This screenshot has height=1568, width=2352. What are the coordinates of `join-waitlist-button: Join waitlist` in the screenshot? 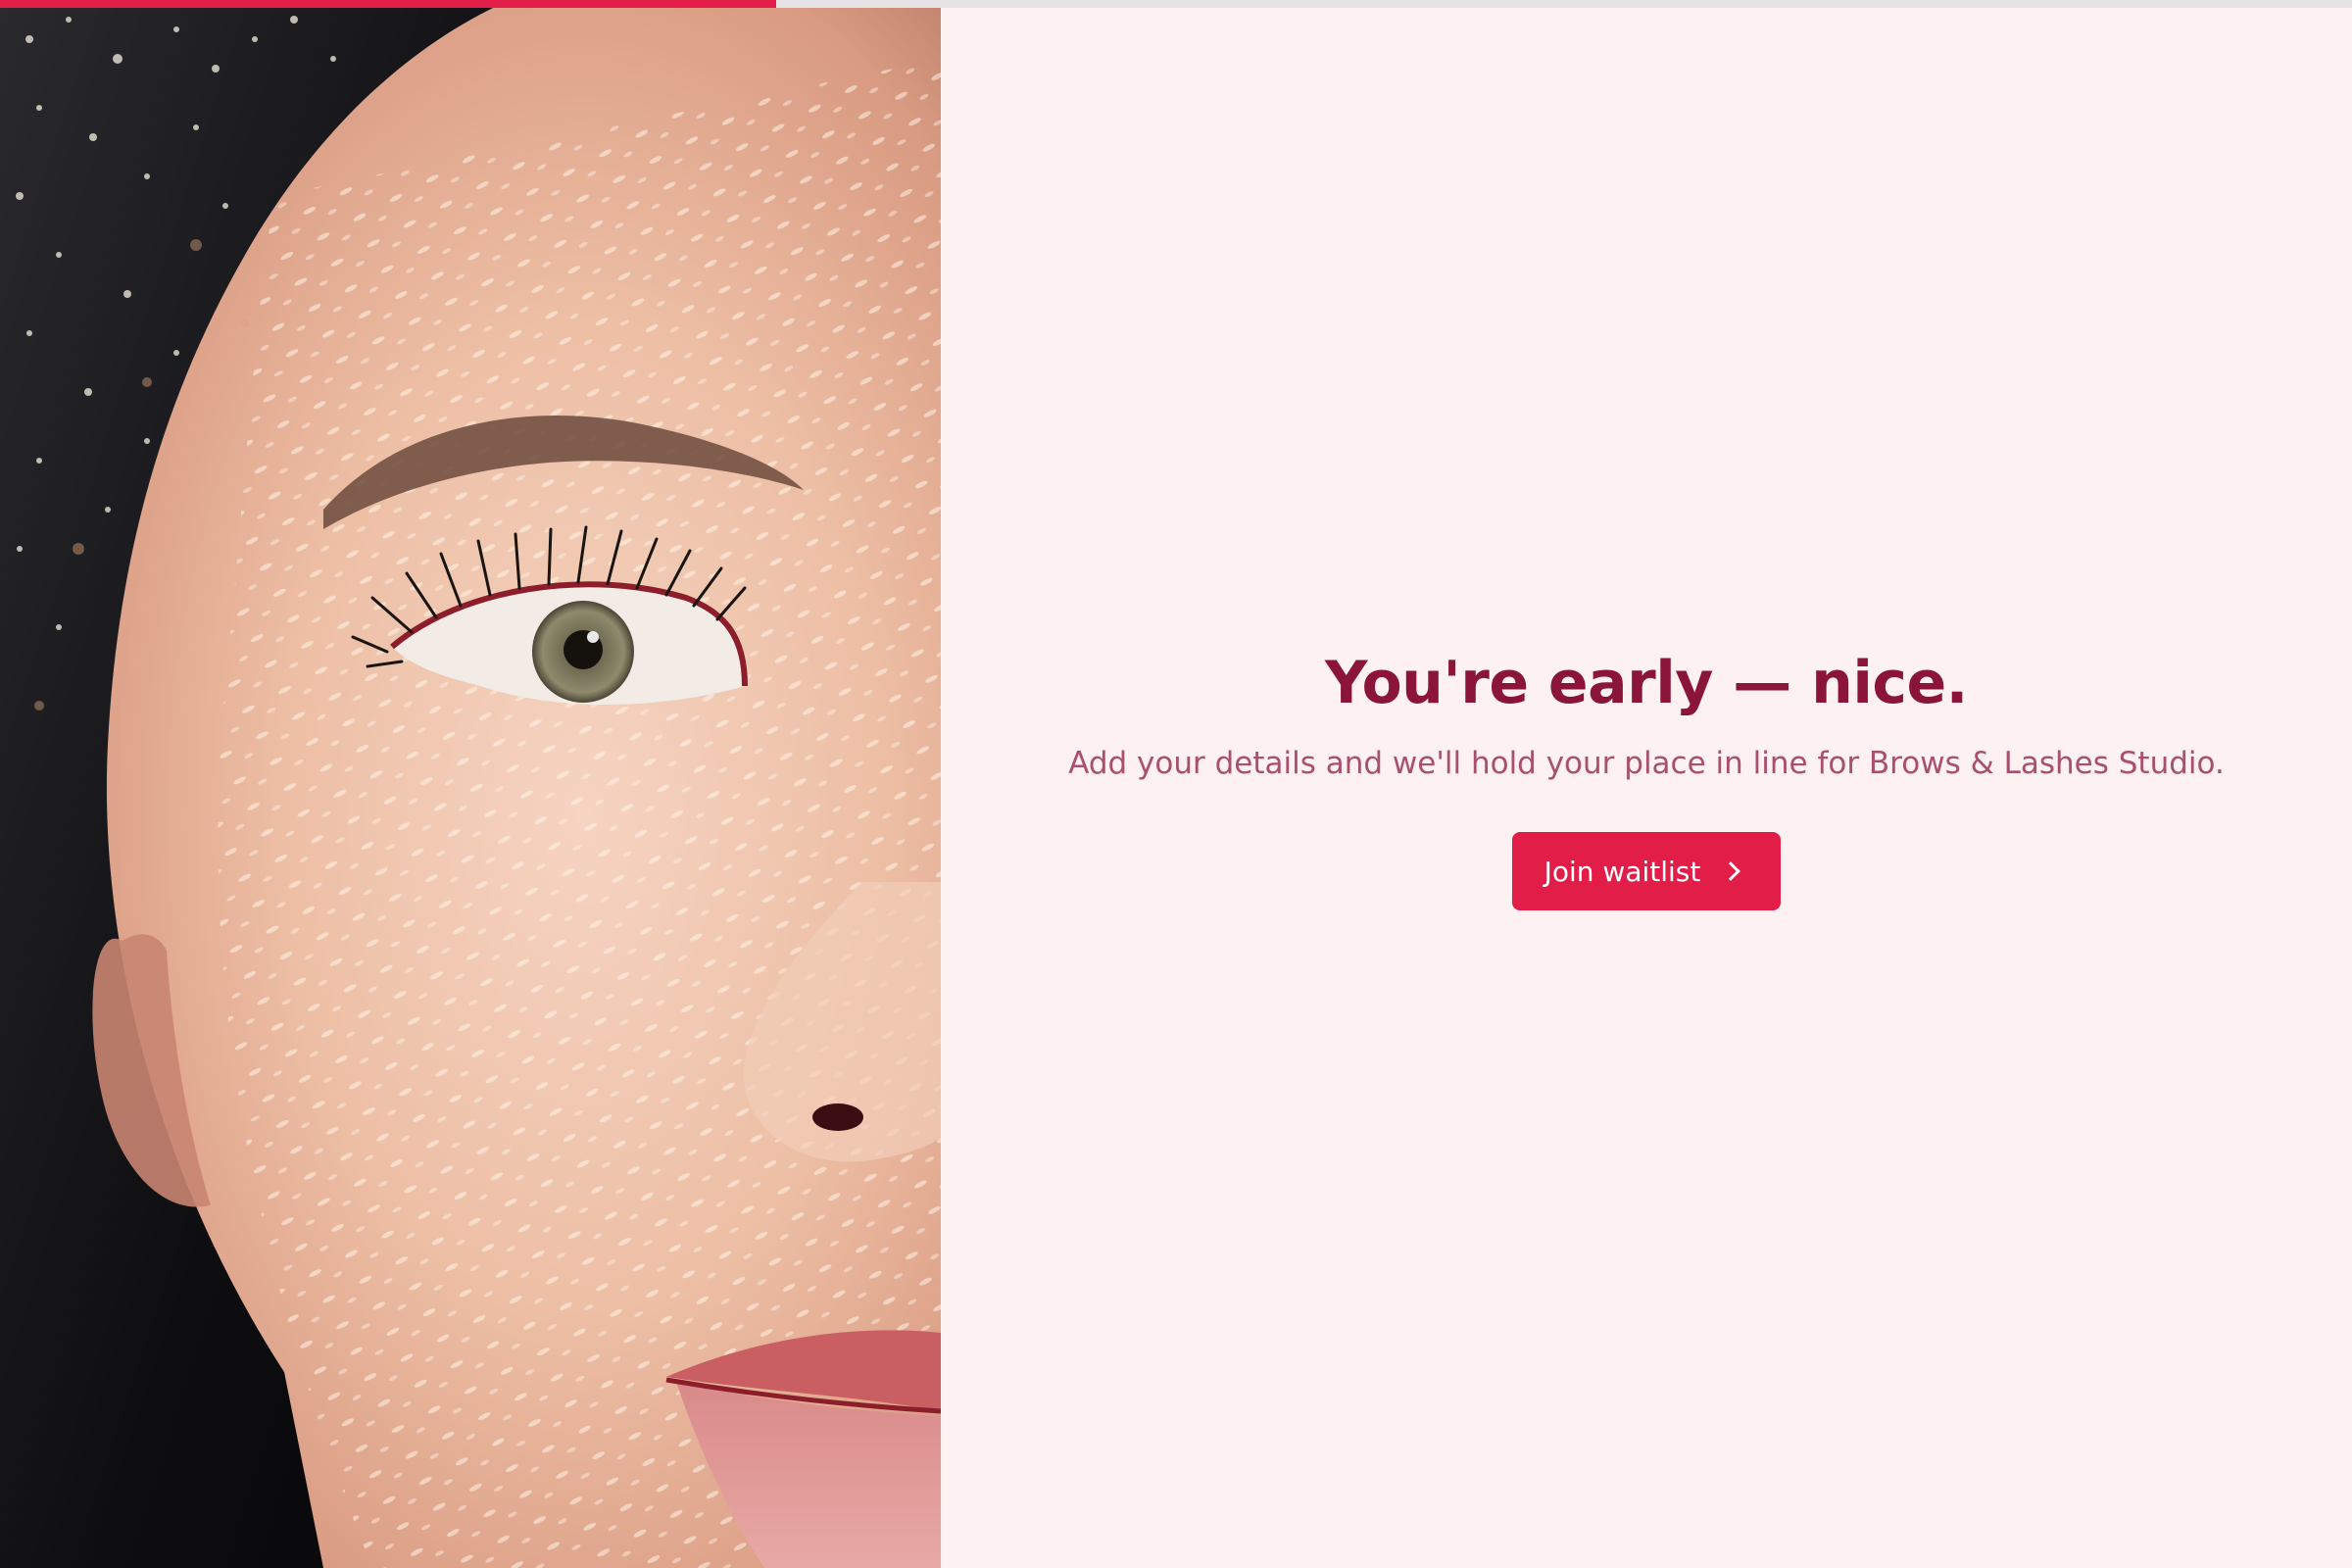 It's located at (1646, 871).